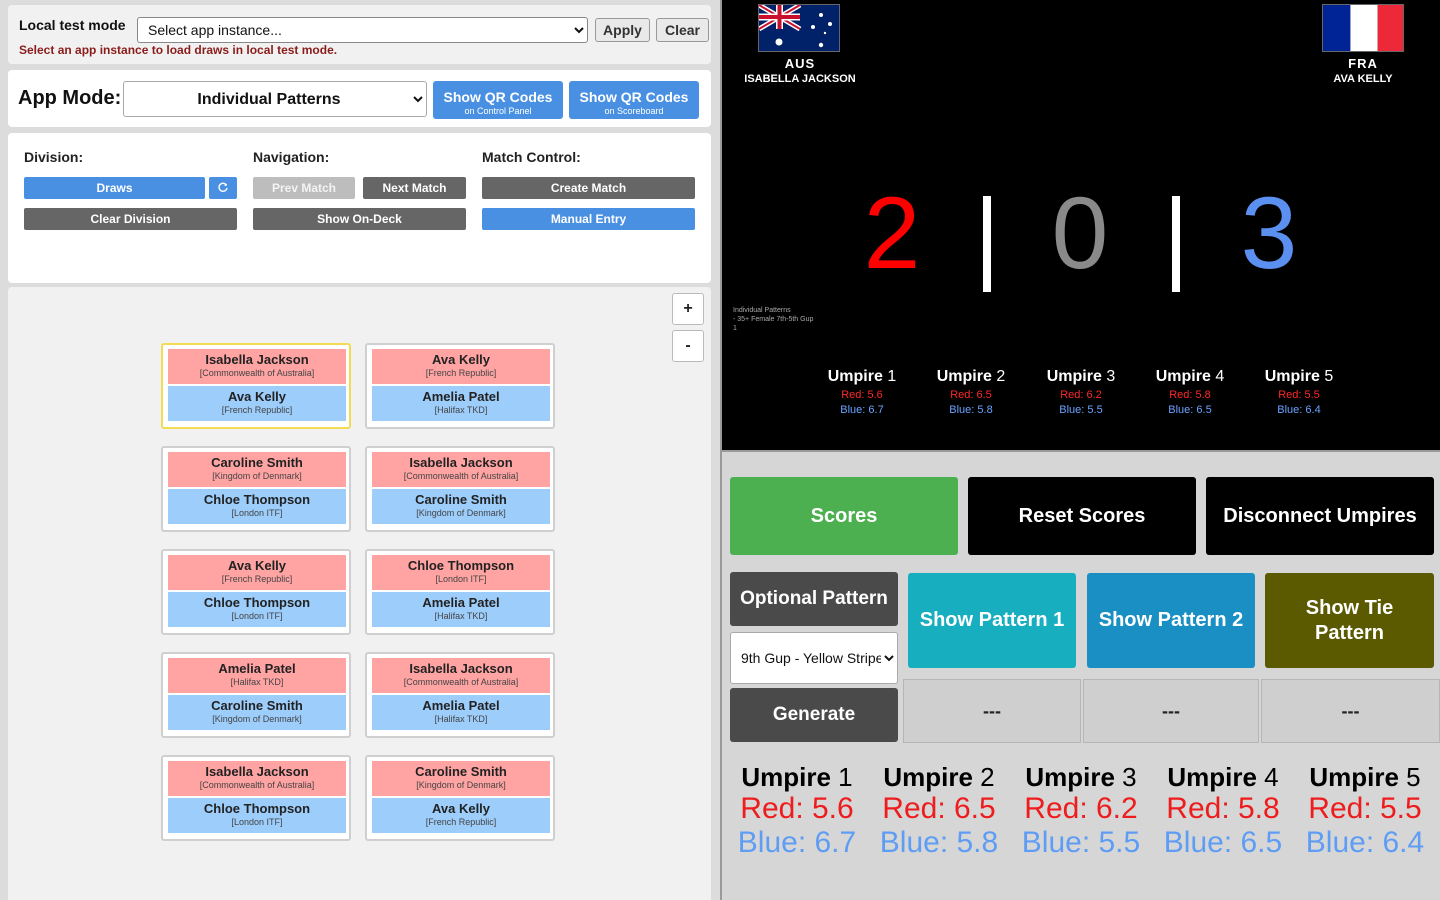 The width and height of the screenshot is (1440, 900). Describe the element at coordinates (773, 319) in the screenshot. I see `division-line-2: - 35+ Female 7th-5th Gup` at that location.